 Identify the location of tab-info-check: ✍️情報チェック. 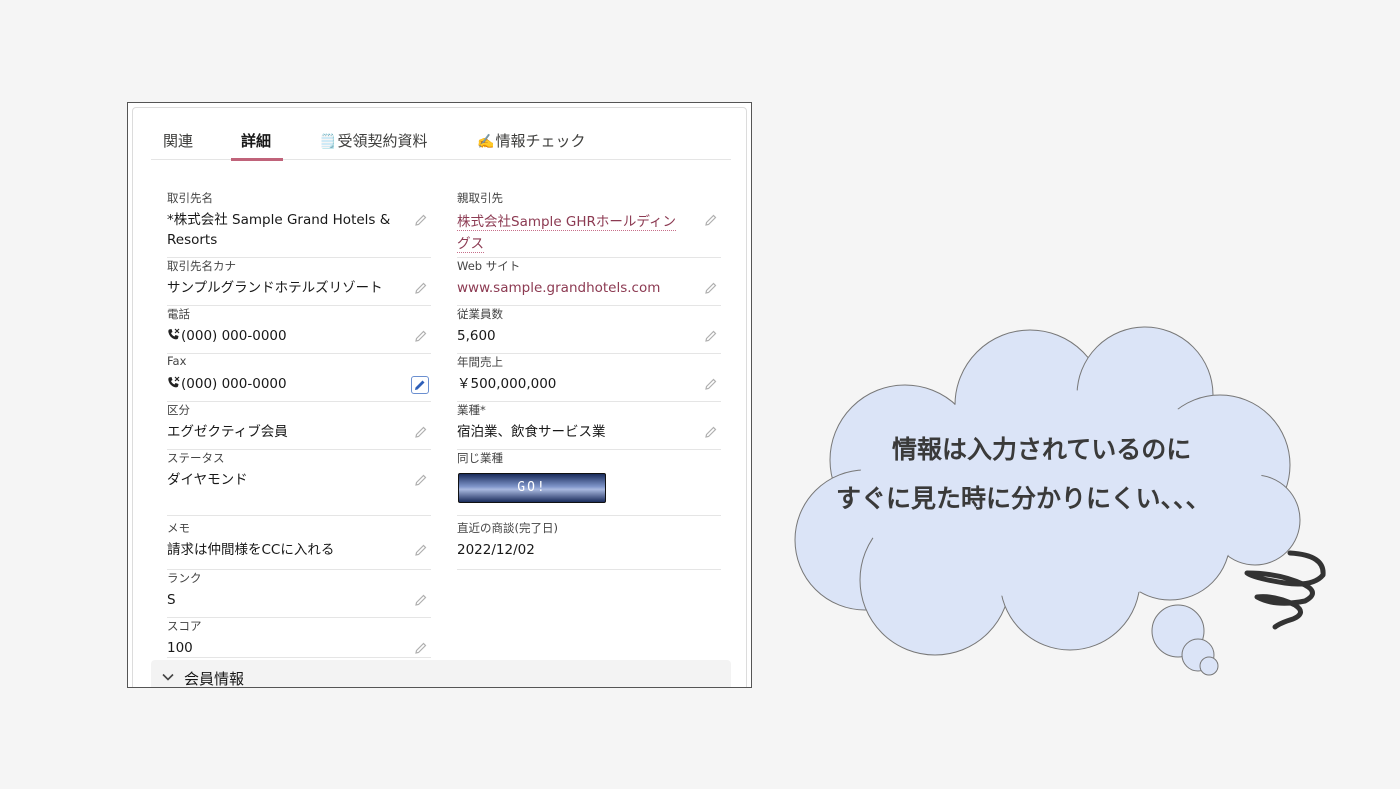
(531, 134).